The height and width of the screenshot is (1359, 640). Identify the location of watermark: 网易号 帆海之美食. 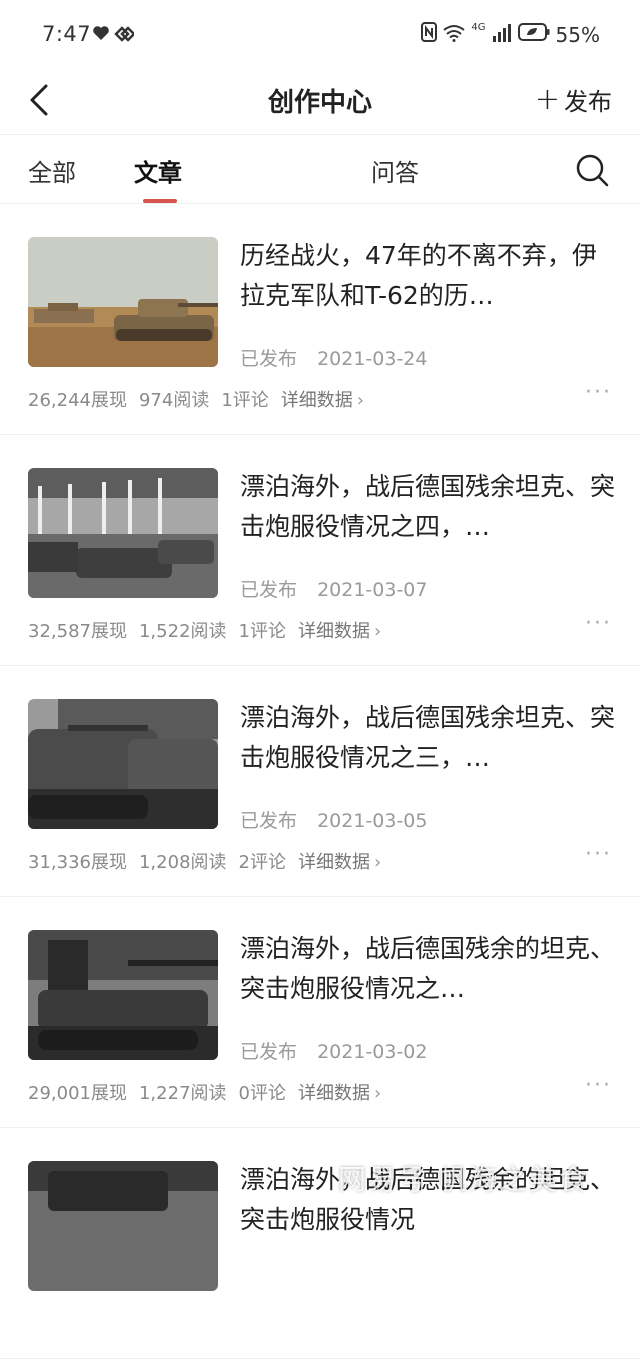
(463, 1179).